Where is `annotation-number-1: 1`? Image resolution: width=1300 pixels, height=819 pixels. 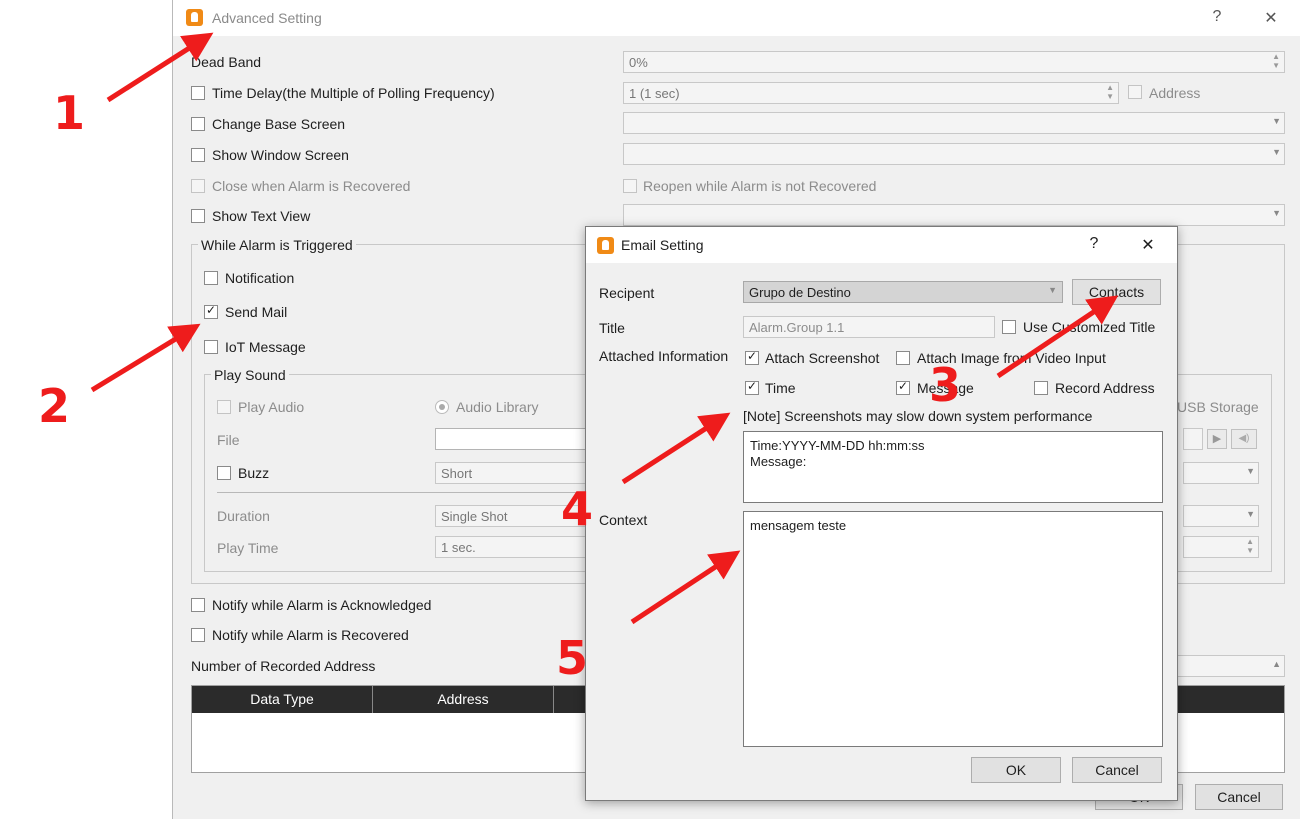 annotation-number-1: 1 is located at coordinates (69, 113).